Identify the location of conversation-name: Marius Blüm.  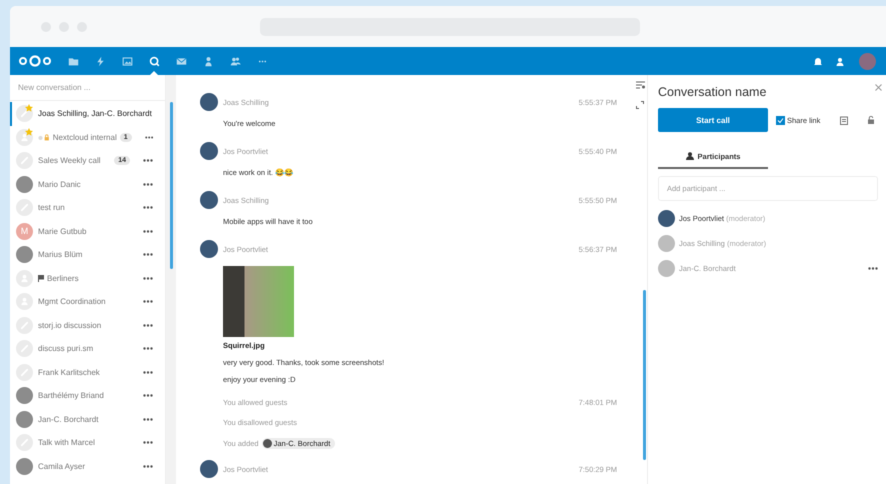
(61, 255).